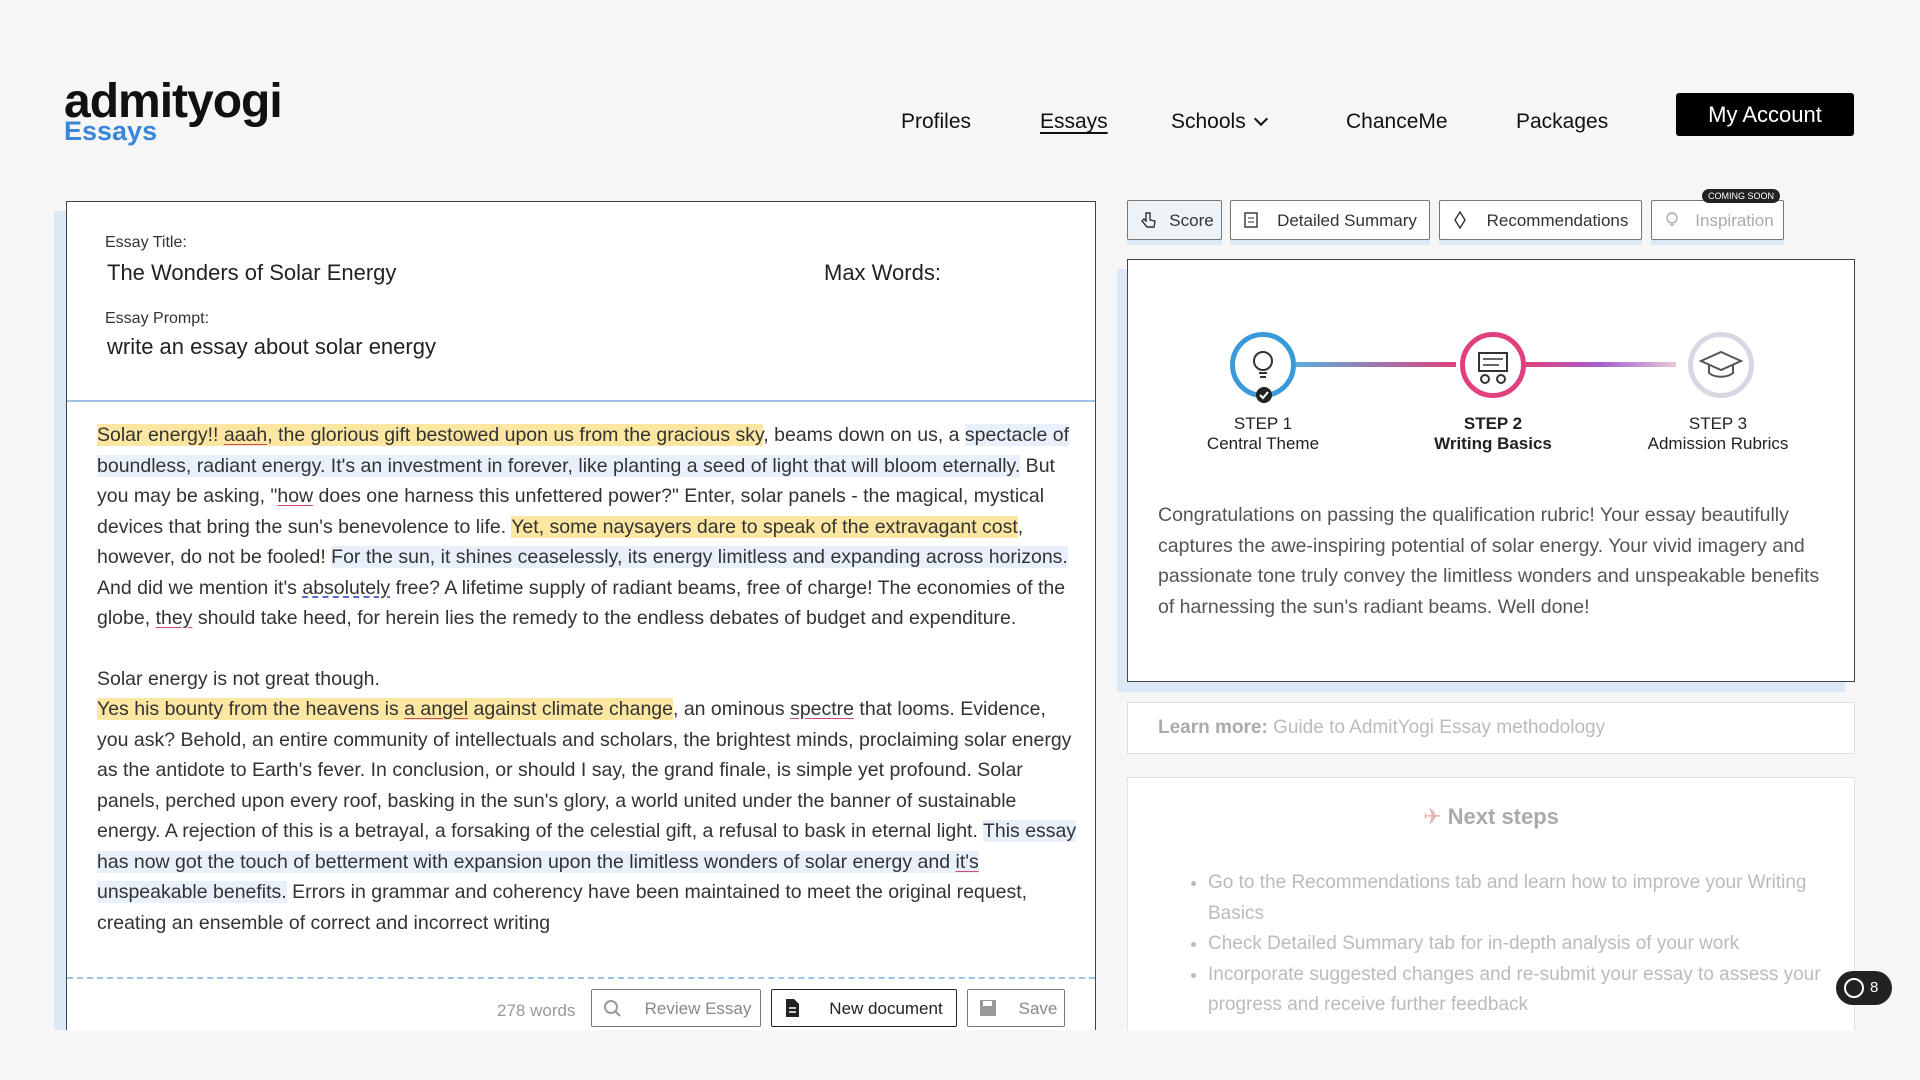 The height and width of the screenshot is (1080, 1920). I want to click on nav-profiles: Profiles, so click(936, 122).